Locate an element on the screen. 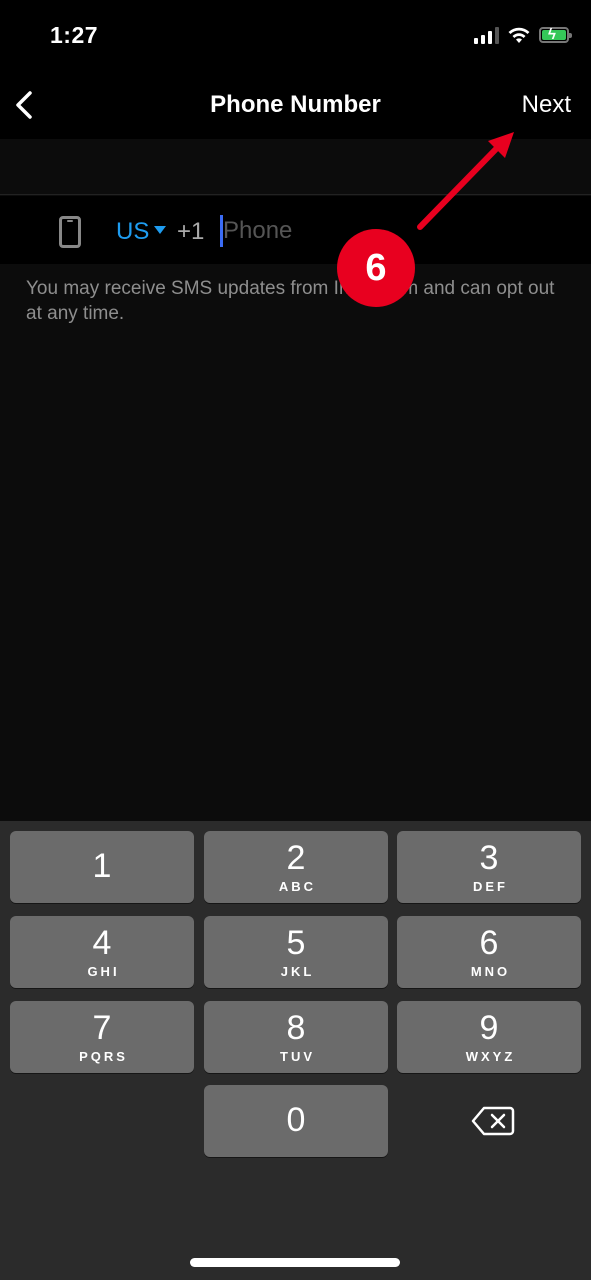 The height and width of the screenshot is (1280, 591). status-bar: 1:27 ϟ is located at coordinates (295, 37).